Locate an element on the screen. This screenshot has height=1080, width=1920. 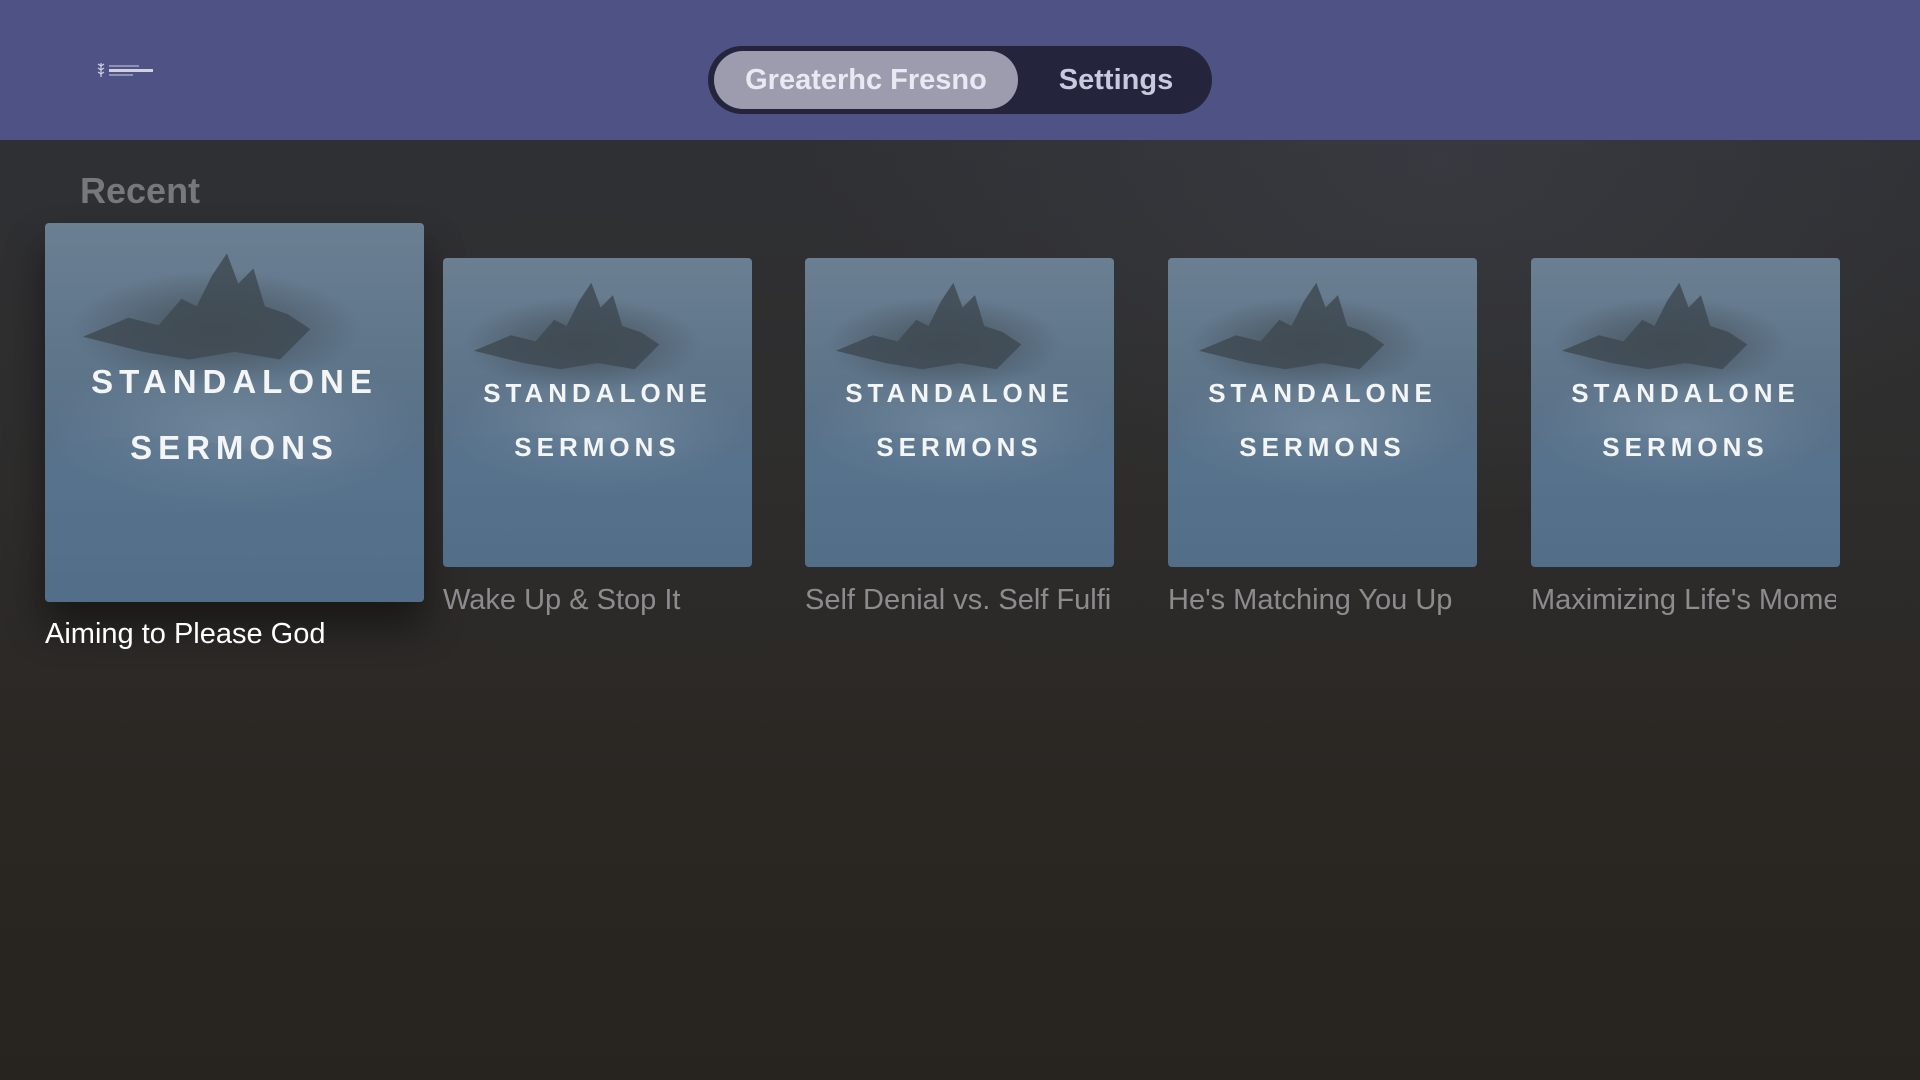
sermon-card-self-denial: STANDALONE SERMONS is located at coordinates (959, 412).